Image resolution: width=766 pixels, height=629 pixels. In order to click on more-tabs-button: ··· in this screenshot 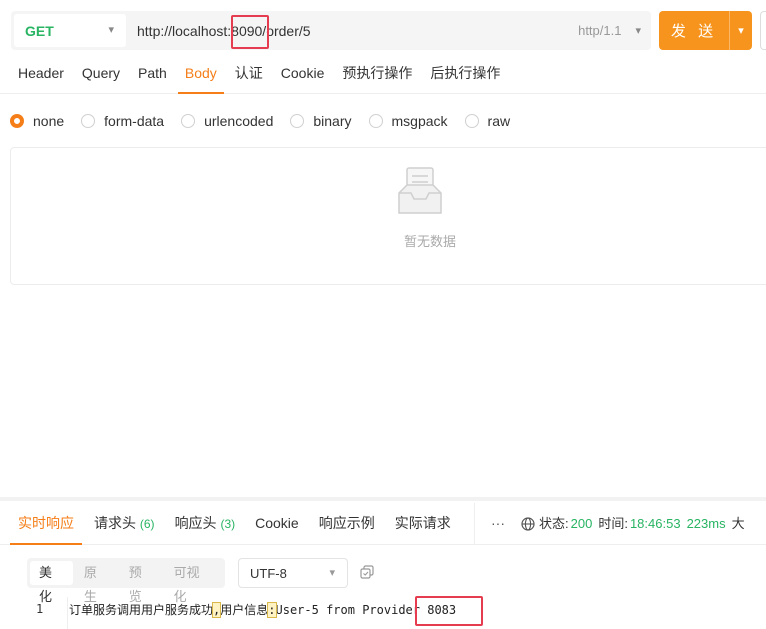, I will do `click(489, 524)`.